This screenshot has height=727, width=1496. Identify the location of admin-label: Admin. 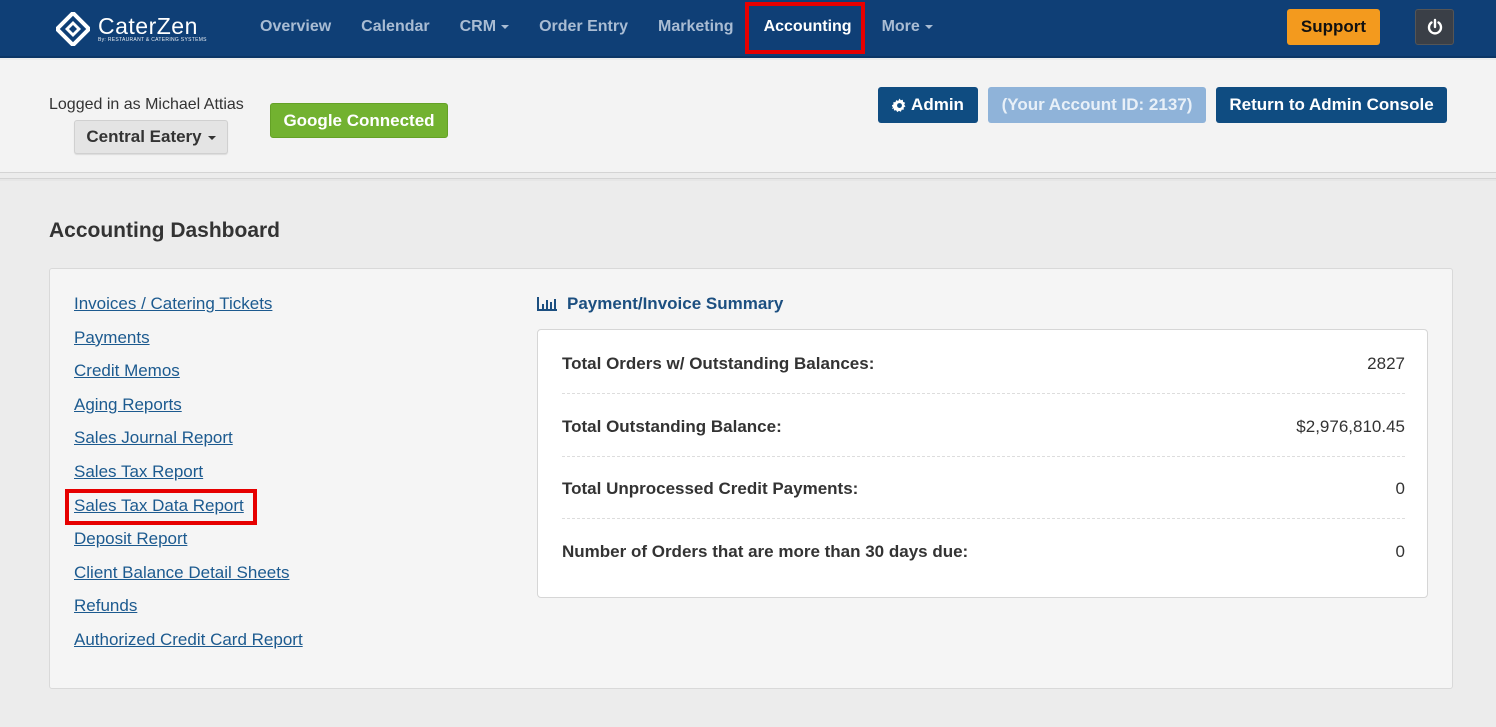
(937, 104).